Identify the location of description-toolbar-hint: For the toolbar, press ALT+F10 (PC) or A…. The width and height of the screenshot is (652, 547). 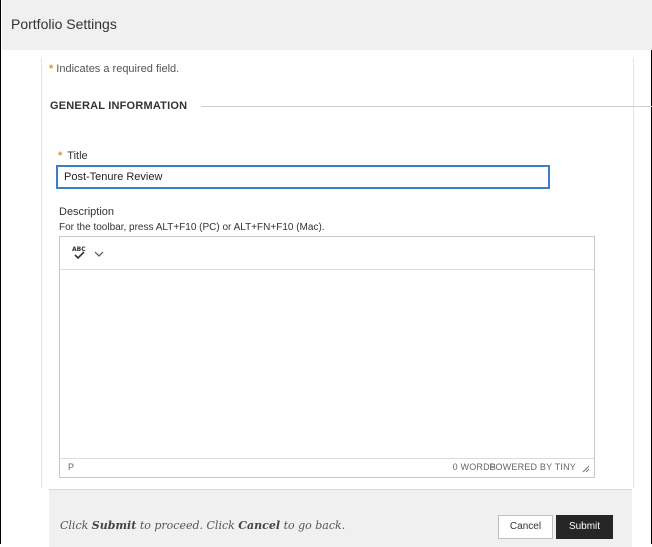
(192, 227).